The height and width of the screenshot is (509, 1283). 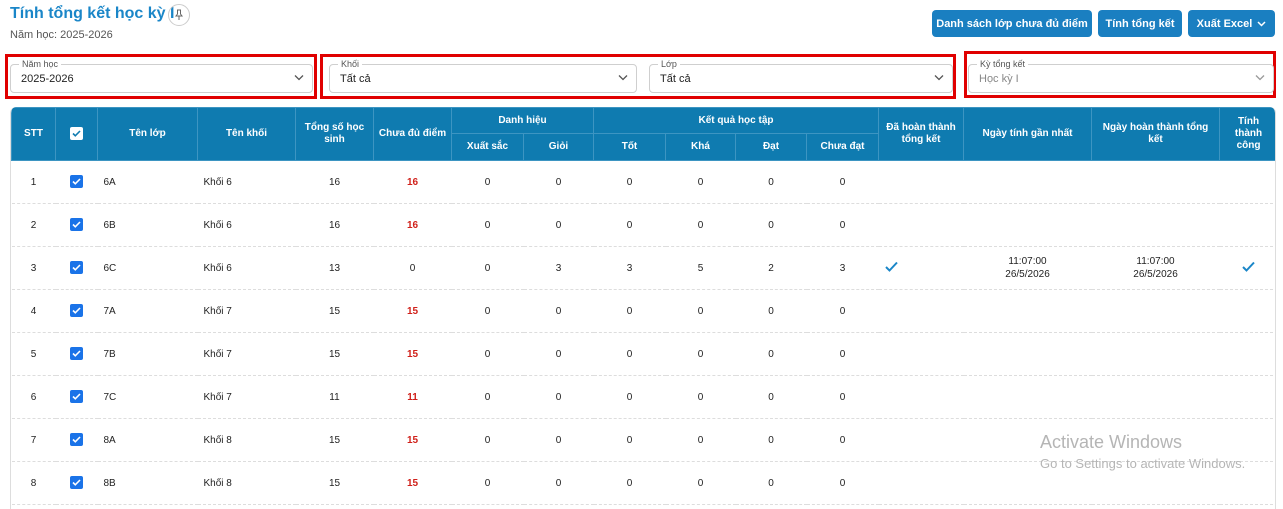 I want to click on class-value: Tất cả, so click(x=675, y=79).